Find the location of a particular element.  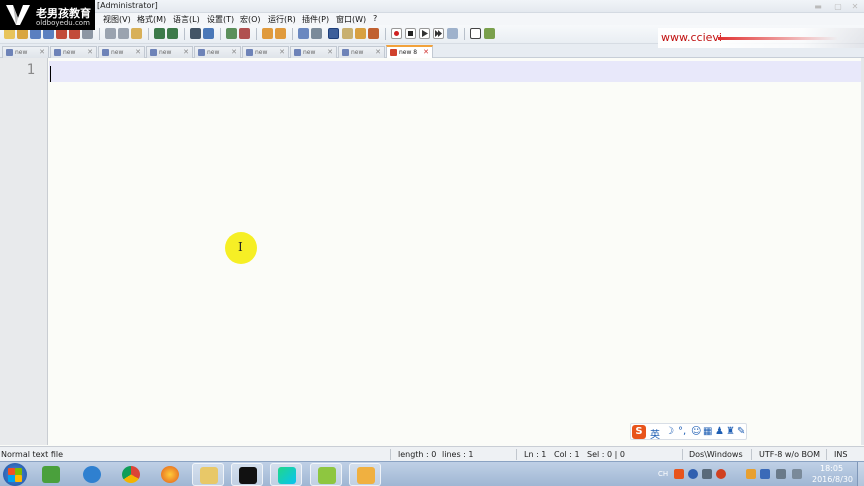

moon-icon: ☽ is located at coordinates (669, 431).